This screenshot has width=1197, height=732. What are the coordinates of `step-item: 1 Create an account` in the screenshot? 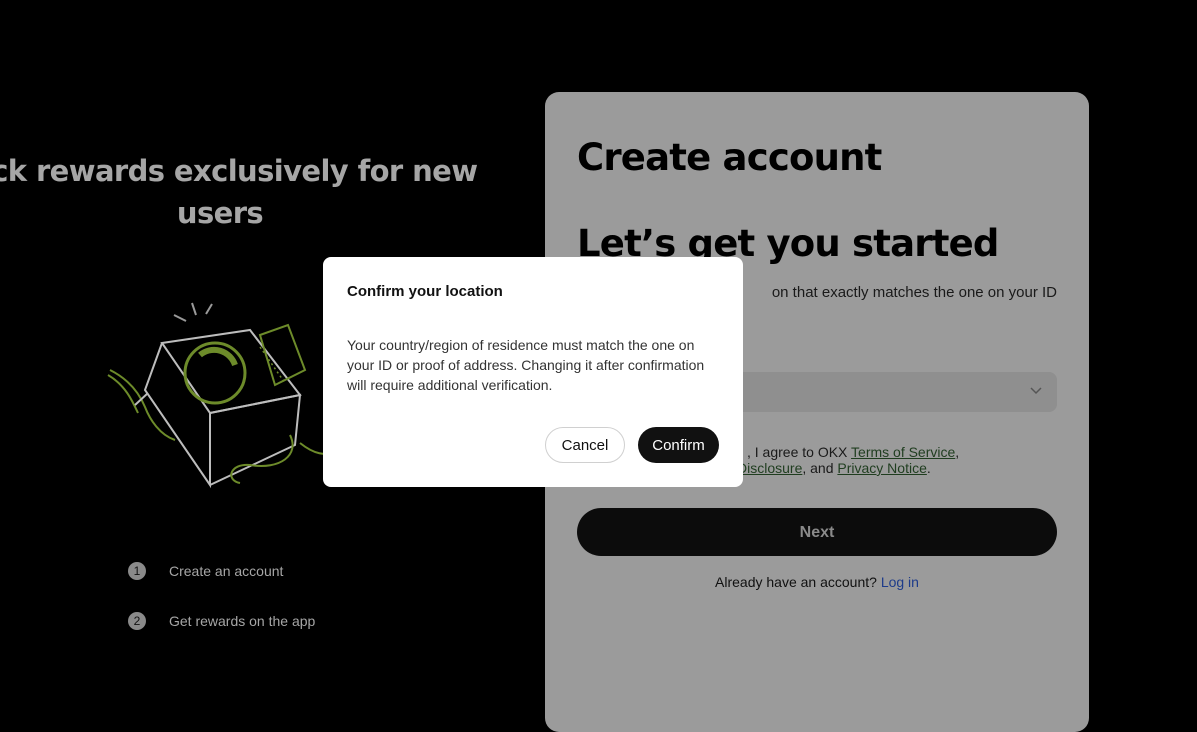 It's located at (221, 571).